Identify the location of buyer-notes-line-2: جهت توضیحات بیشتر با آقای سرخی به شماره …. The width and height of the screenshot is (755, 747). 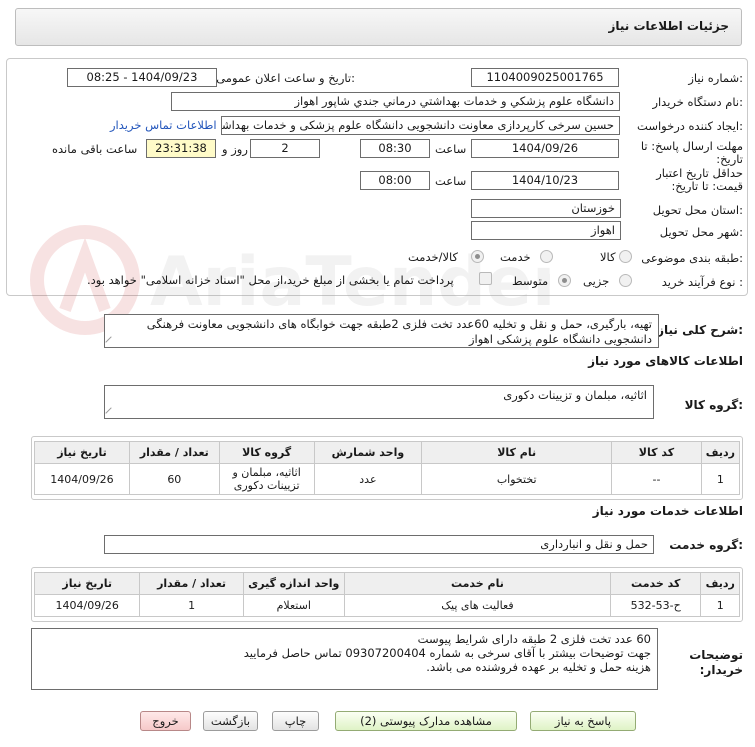
(447, 653).